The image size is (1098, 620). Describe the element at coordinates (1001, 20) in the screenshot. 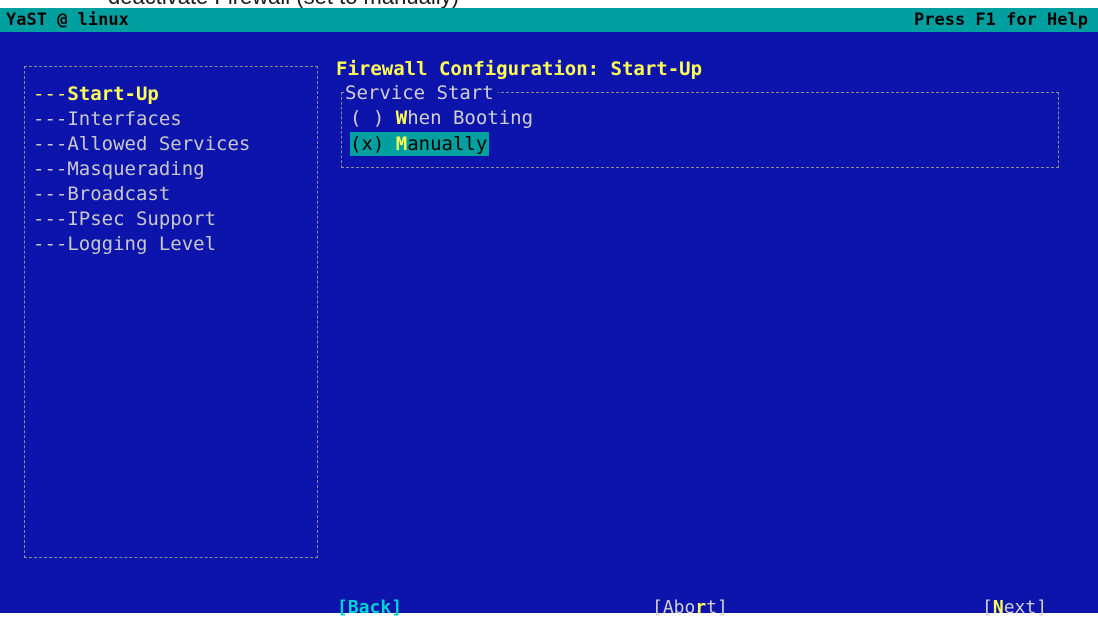

I see `help-hint: Press F1 for Help` at that location.